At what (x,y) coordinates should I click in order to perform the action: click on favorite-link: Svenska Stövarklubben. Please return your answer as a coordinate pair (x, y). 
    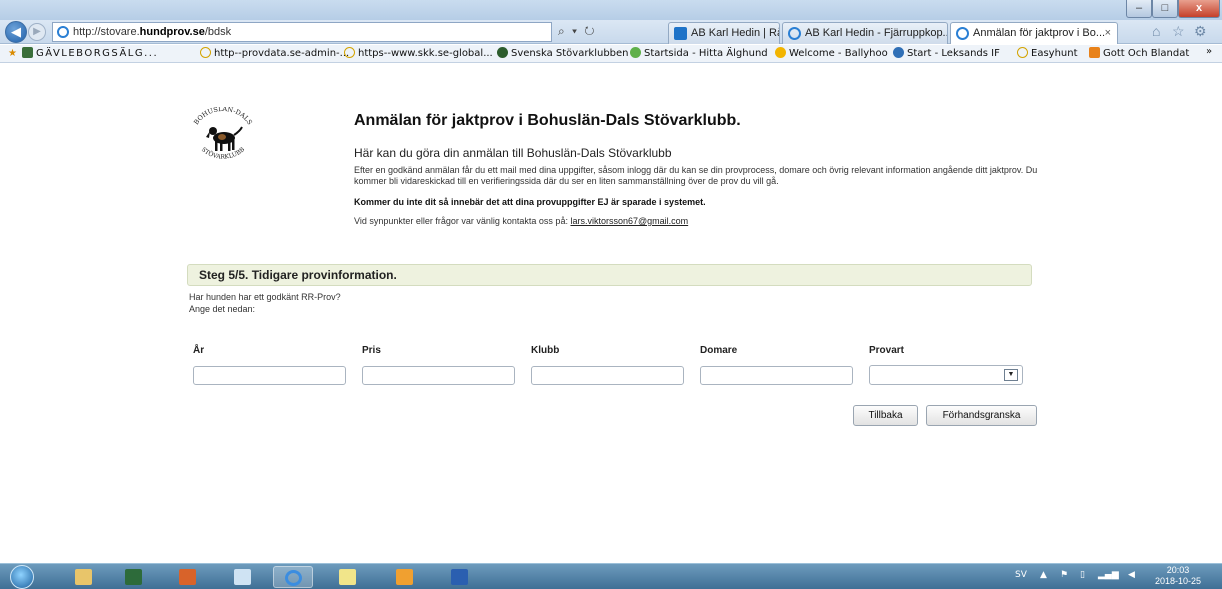
    Looking at the image, I should click on (563, 54).